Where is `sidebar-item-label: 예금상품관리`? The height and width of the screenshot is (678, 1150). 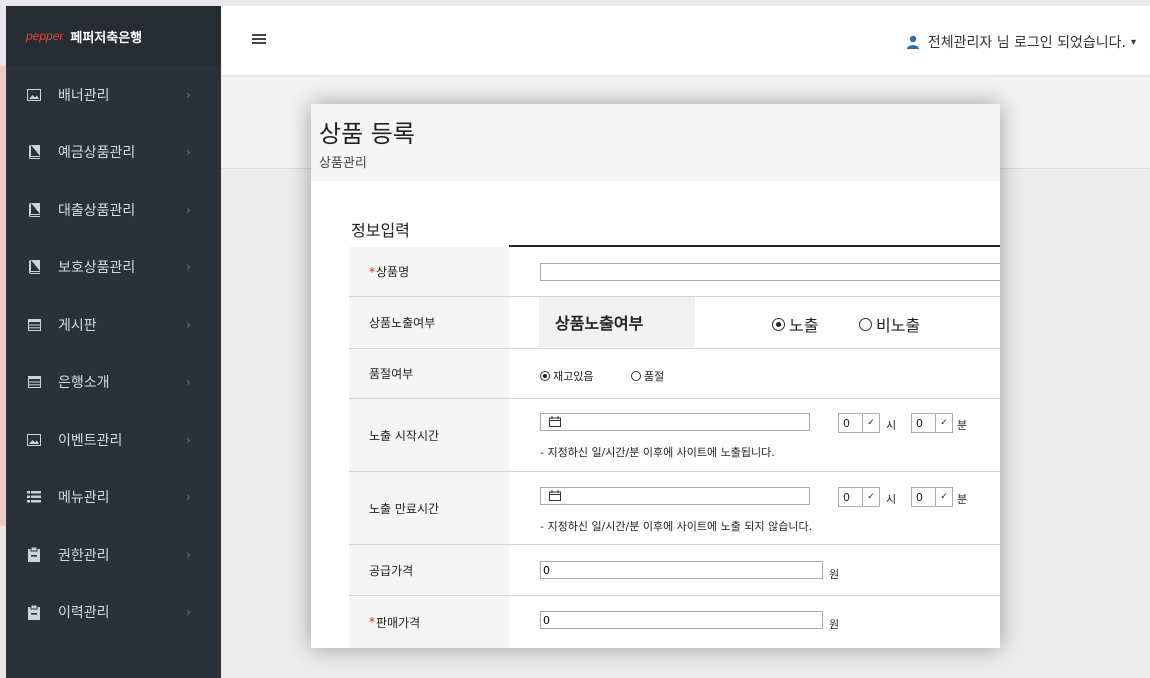
sidebar-item-label: 예금상품관리 is located at coordinates (97, 153).